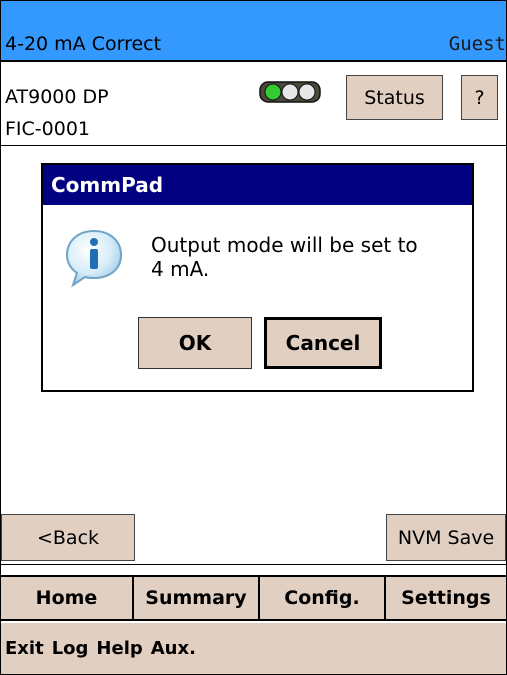 The width and height of the screenshot is (507, 675). Describe the element at coordinates (180, 269) in the screenshot. I see `dialog-message-line2: 4 mA.` at that location.